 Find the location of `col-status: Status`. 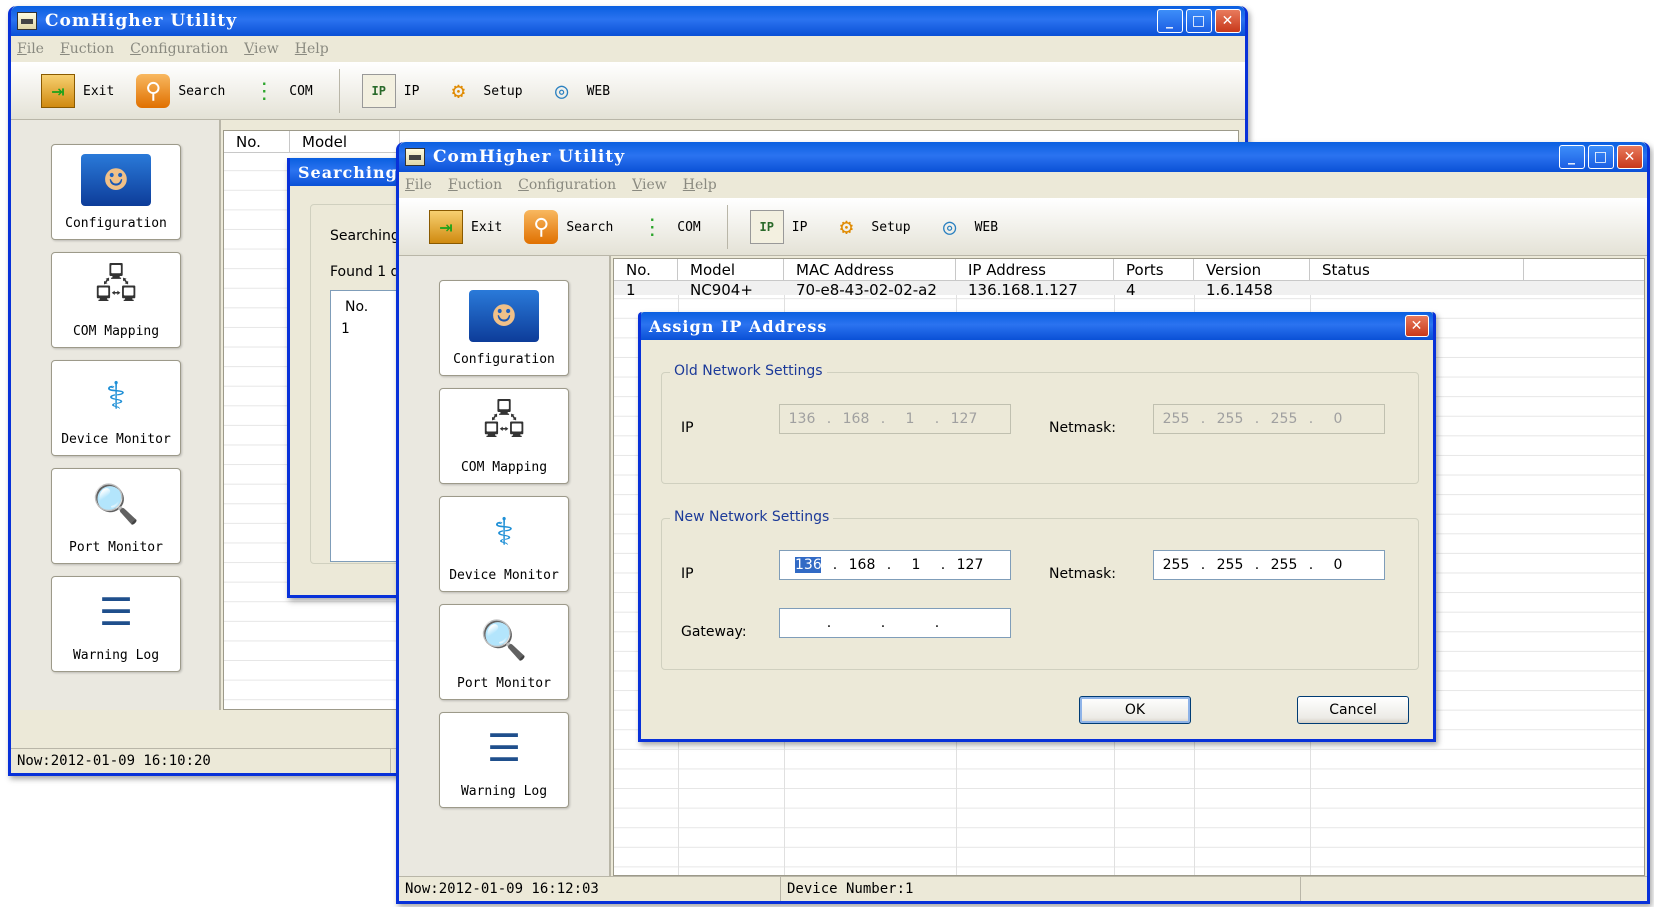

col-status: Status is located at coordinates (1417, 269).